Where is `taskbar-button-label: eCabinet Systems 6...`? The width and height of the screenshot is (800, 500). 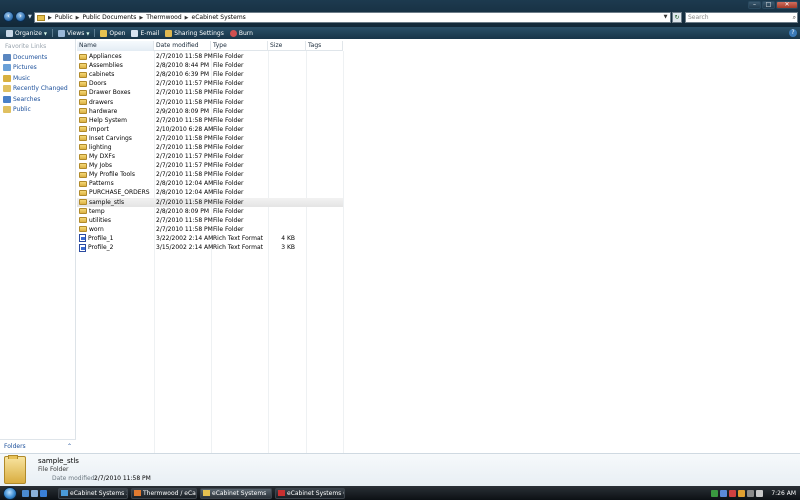
taskbar-button-label: eCabinet Systems 6... is located at coordinates (315, 493).